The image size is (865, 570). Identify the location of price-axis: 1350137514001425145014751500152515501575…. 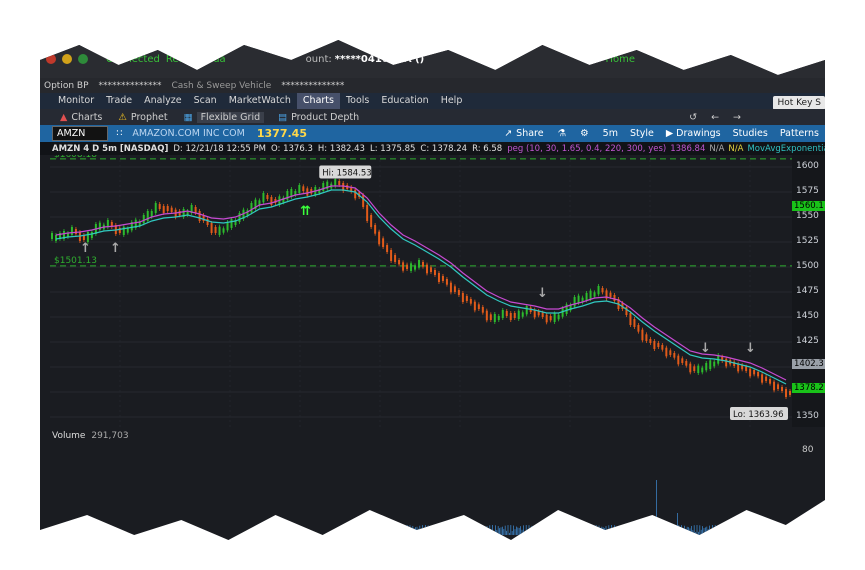
(808, 291).